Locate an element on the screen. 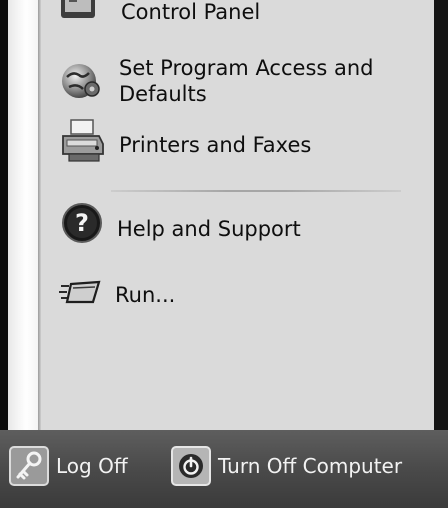  log-off-button: Log Off is located at coordinates (68, 466).